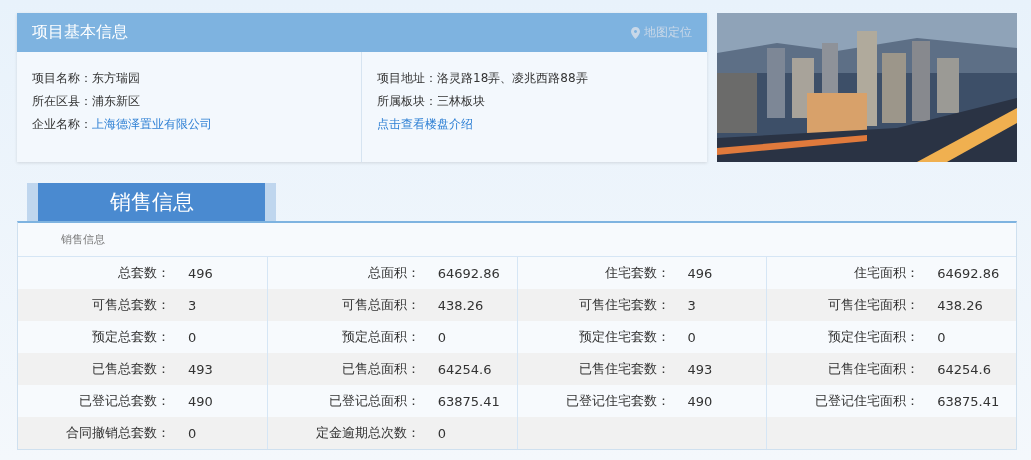  Describe the element at coordinates (373, 401) in the screenshot. I see `stat-label: 已登记总面积：` at that location.